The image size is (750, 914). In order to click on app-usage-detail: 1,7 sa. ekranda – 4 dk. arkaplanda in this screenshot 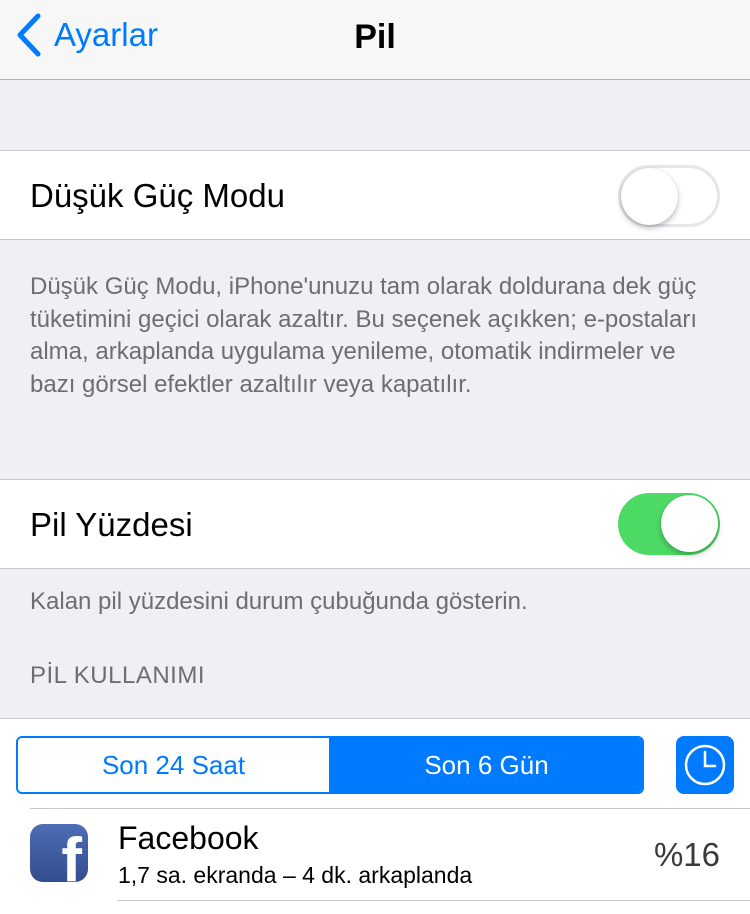, I will do `click(295, 875)`.